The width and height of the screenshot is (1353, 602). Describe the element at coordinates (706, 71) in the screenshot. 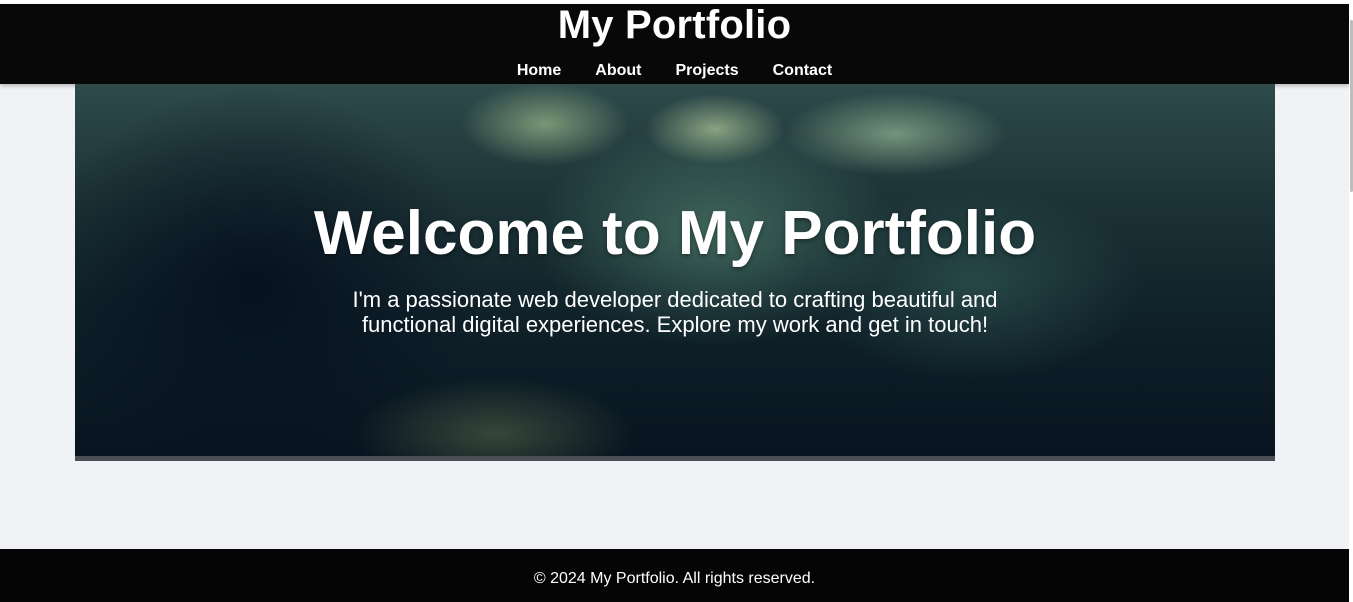

I see `nav-projects-link: Projects` at that location.